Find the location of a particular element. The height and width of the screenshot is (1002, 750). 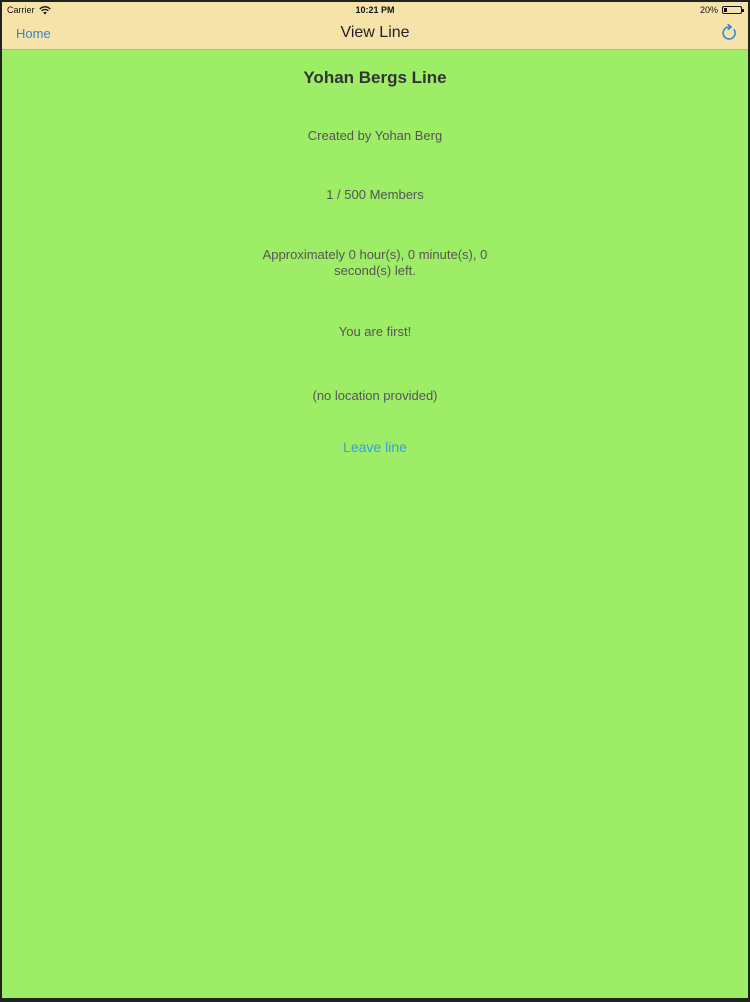

navigation-bar: Home View Line is located at coordinates (375, 34).